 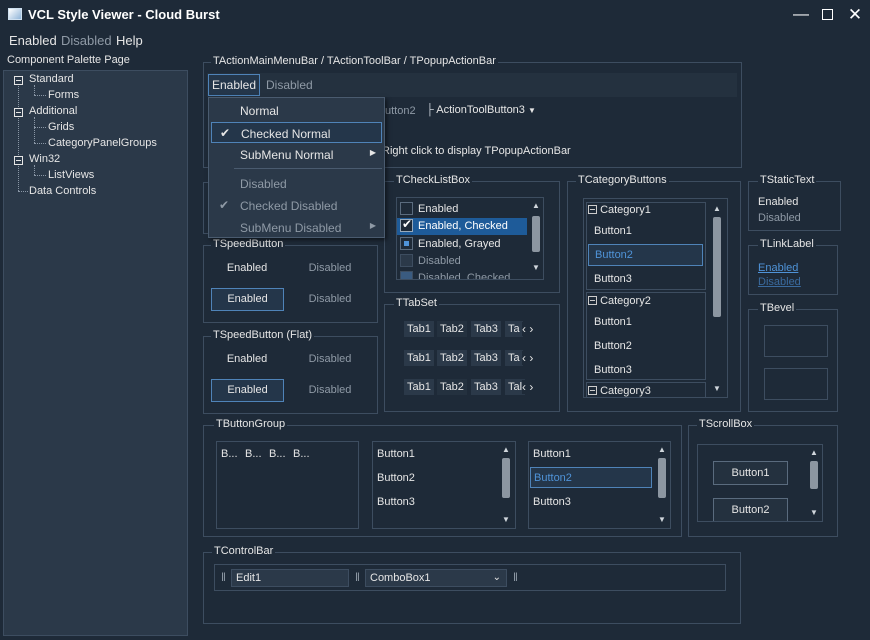 I want to click on tree-item-win32: Win32, so click(x=44, y=159).